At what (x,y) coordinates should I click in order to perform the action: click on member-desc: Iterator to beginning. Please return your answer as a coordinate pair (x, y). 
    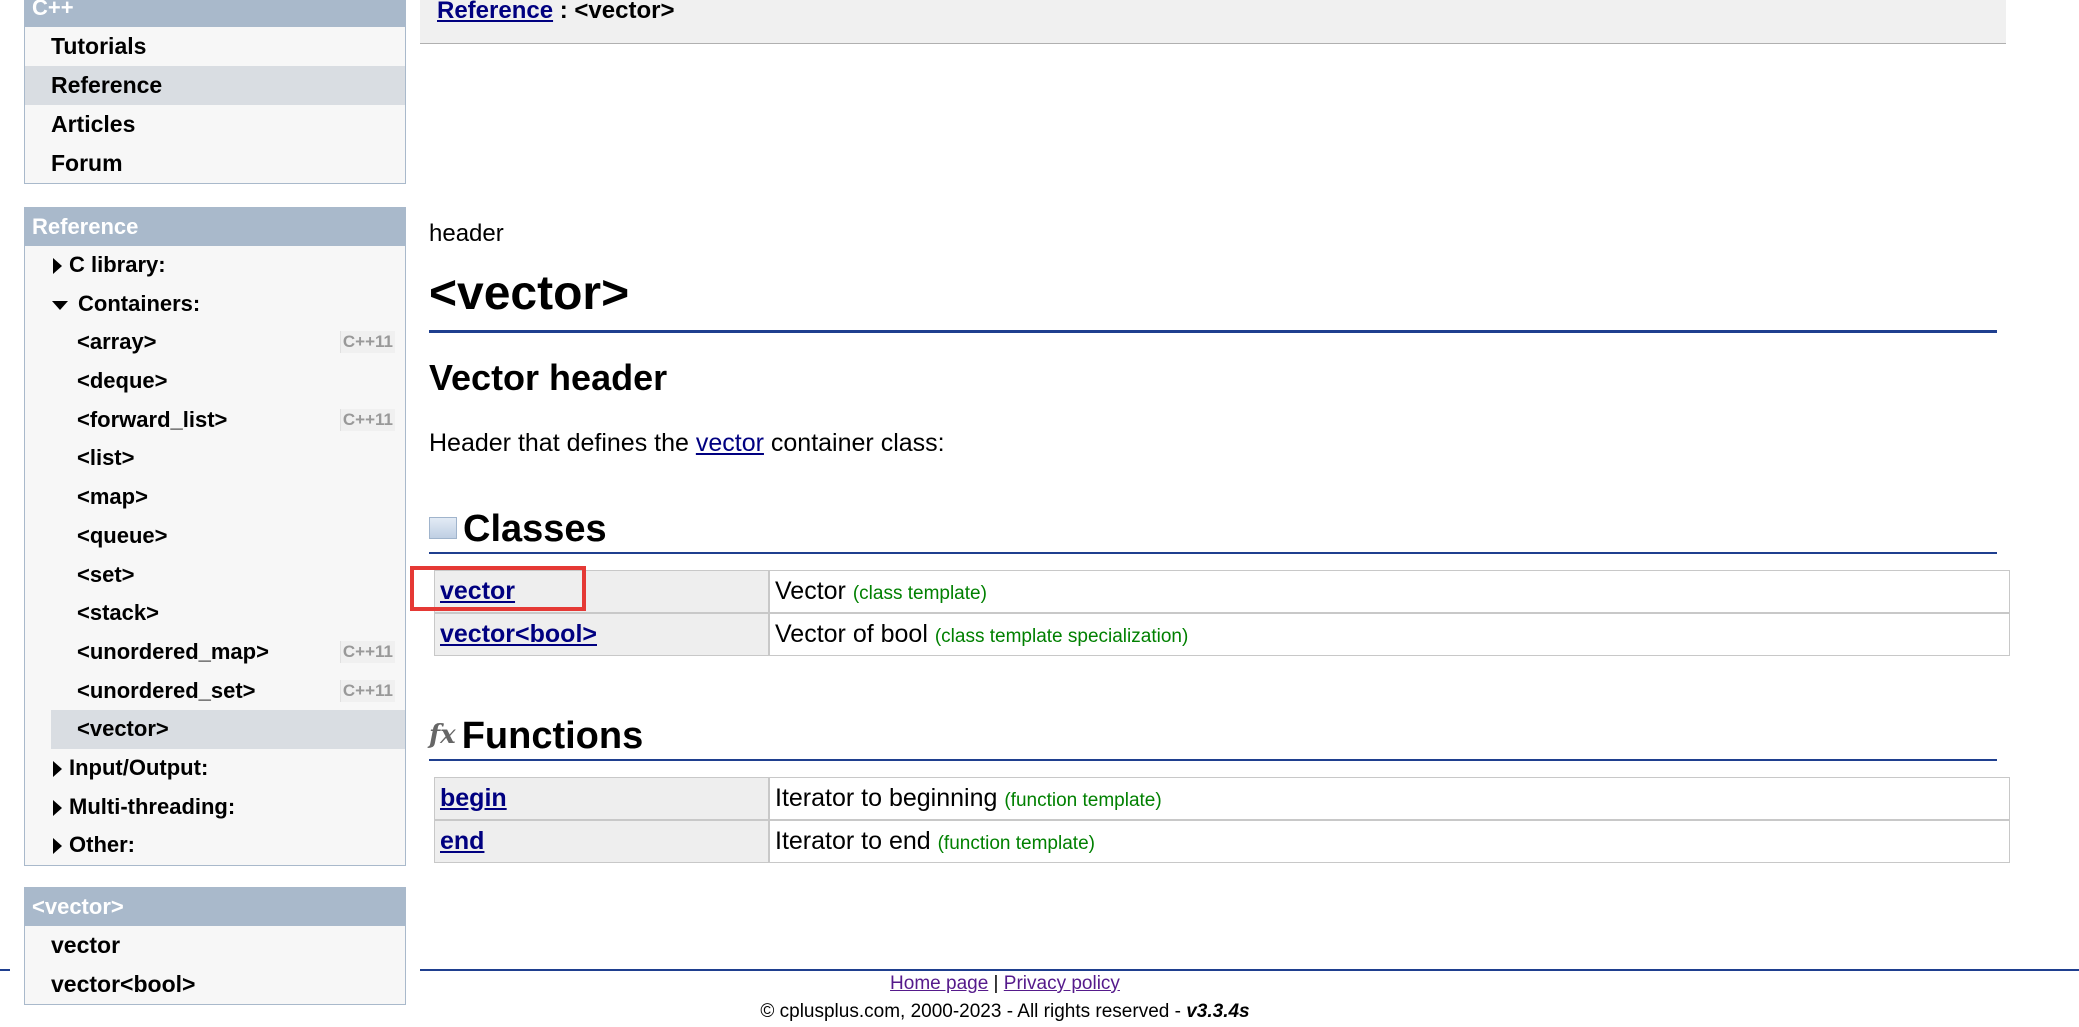
    Looking at the image, I should click on (886, 798).